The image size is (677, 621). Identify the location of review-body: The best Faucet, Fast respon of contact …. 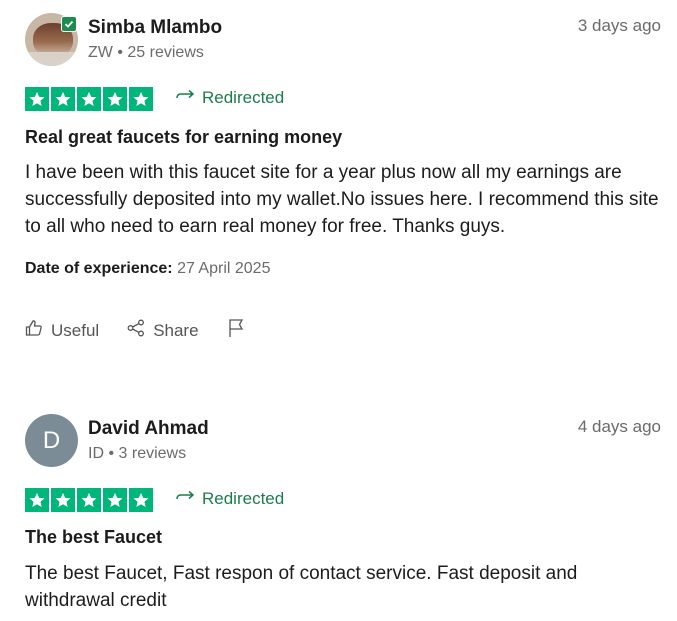
(301, 587).